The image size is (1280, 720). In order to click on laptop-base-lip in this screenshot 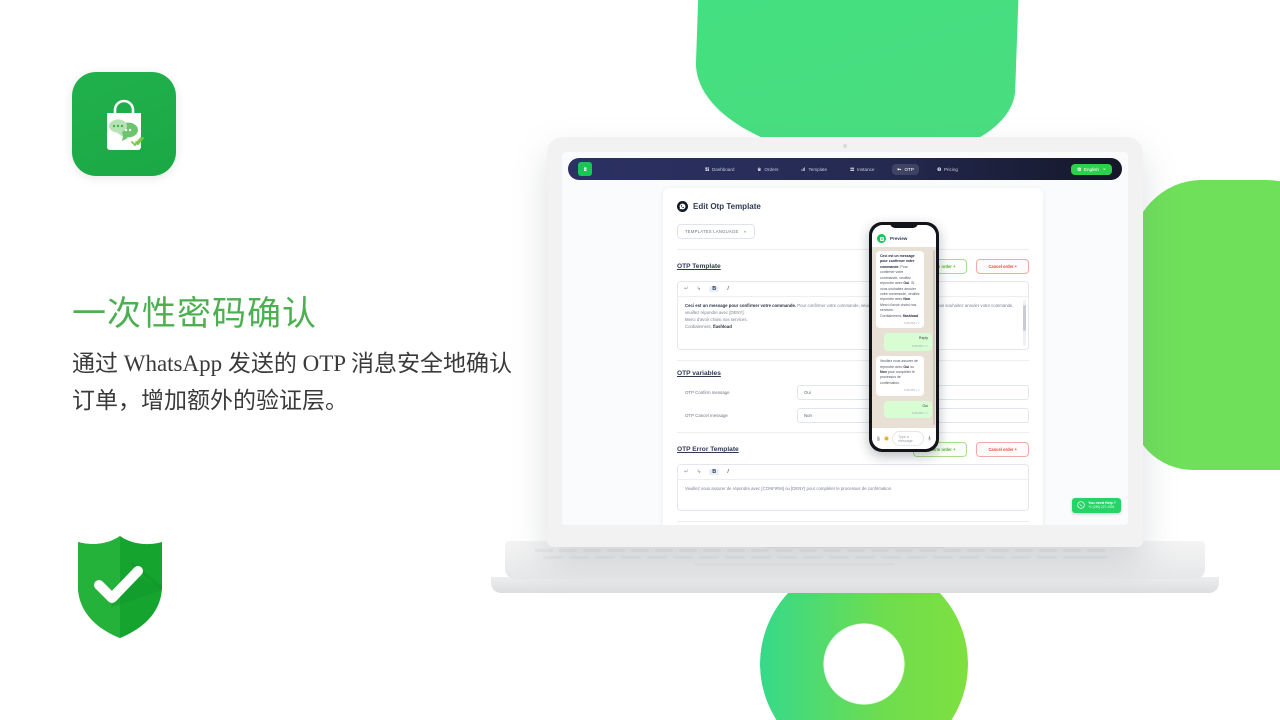, I will do `click(855, 585)`.